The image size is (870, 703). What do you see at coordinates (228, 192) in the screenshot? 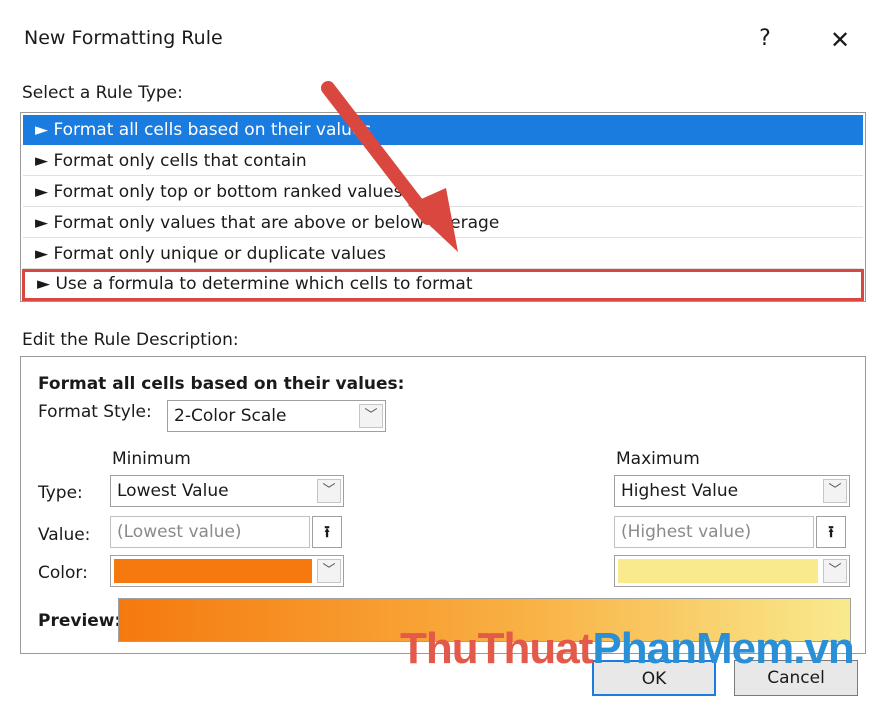
I see `rule-type-item-label: Format only top or bottom ranked values` at bounding box center [228, 192].